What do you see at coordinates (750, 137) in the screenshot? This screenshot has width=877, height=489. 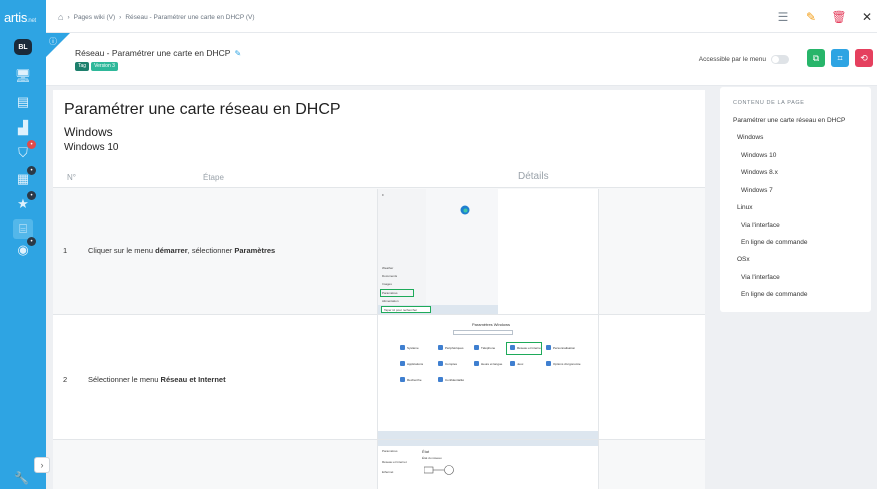 I see `toc-link: Windows` at bounding box center [750, 137].